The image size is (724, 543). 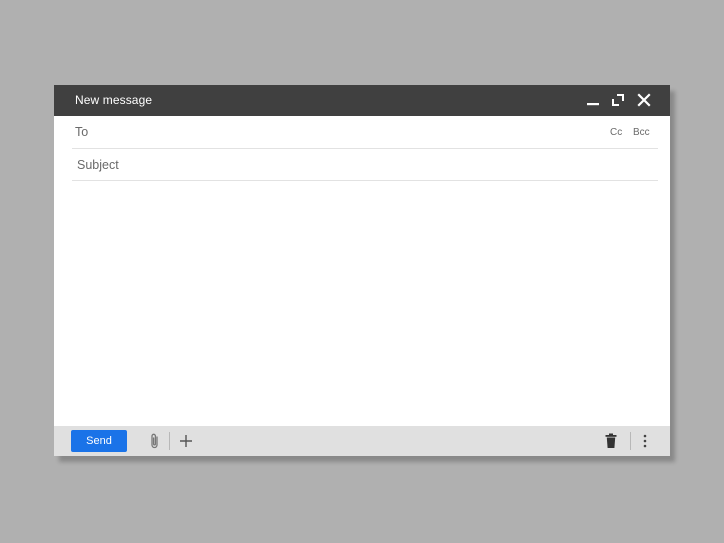 What do you see at coordinates (616, 132) in the screenshot?
I see `cc-link: Cc` at bounding box center [616, 132].